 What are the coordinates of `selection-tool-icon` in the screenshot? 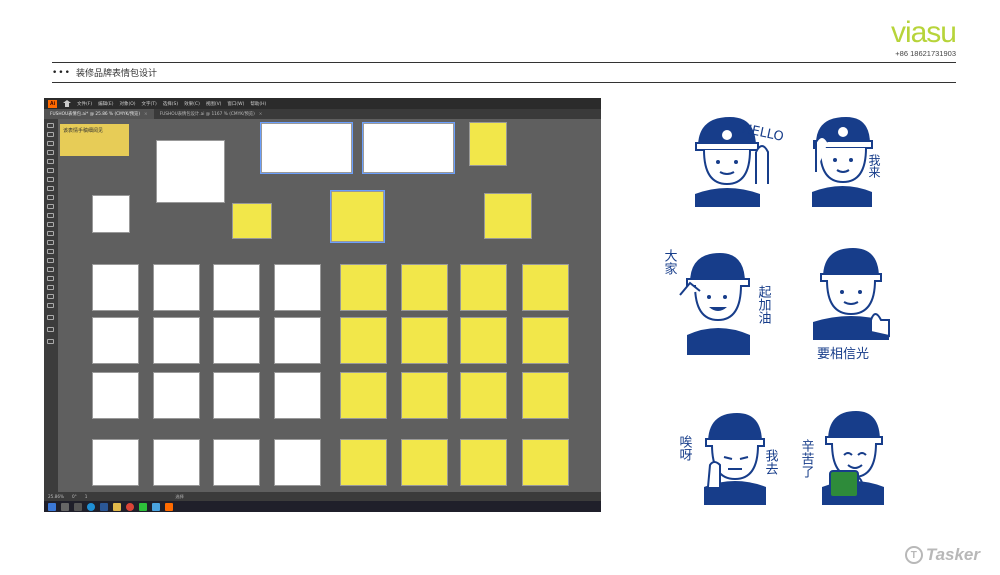 It's located at (50, 125).